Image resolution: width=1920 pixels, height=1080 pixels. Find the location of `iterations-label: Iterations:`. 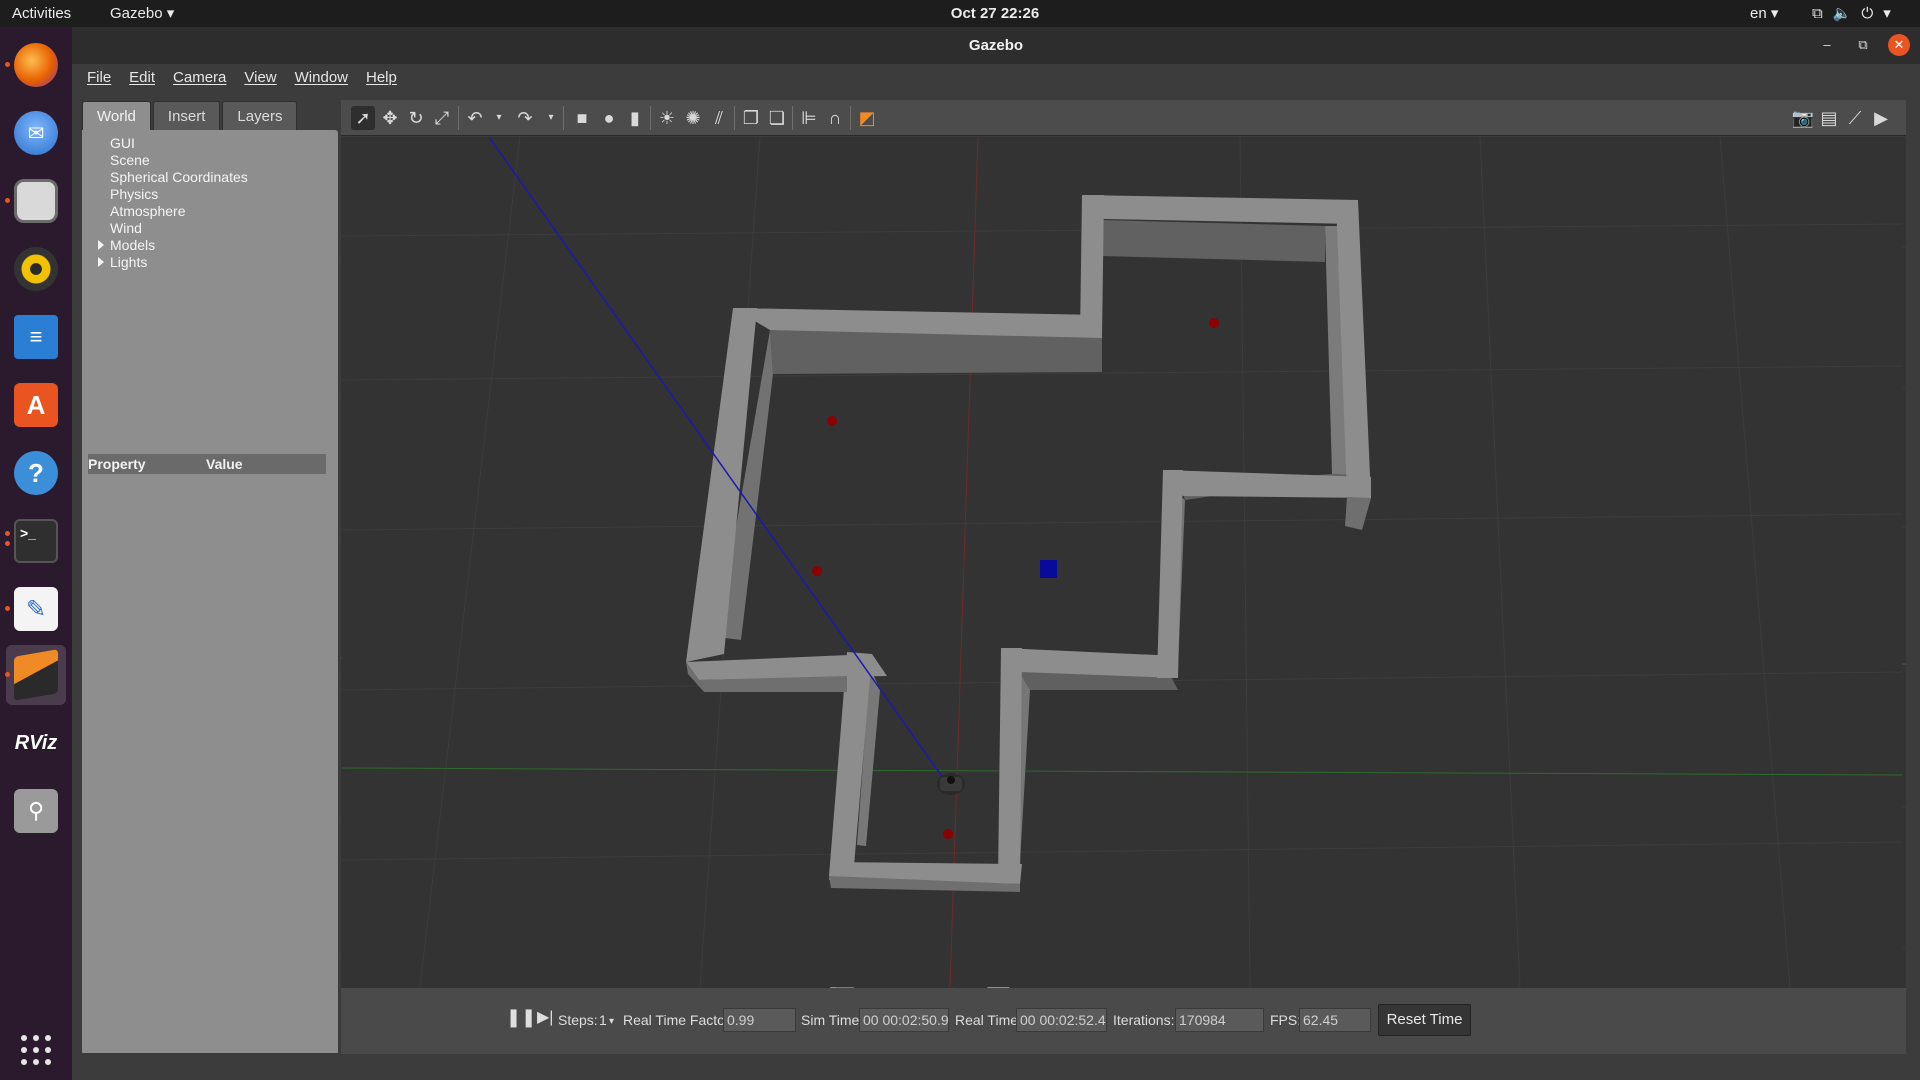

iterations-label: Iterations: is located at coordinates (1144, 1020).